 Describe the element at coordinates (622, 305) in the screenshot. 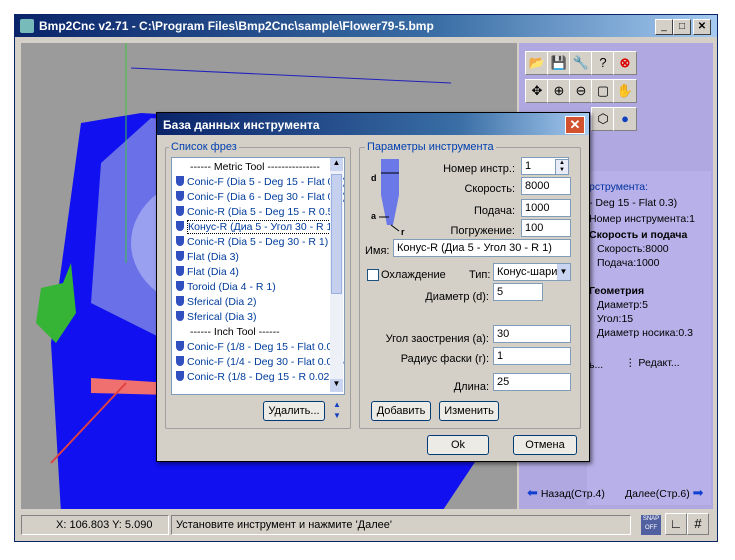

I see `diameter-value: Диаметр:5` at that location.